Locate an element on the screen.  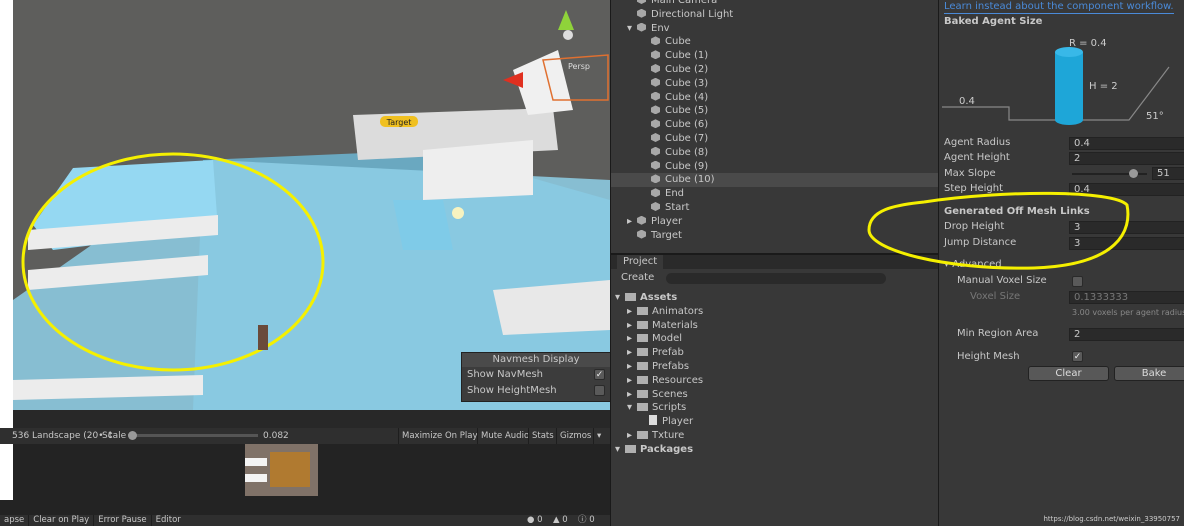
height-mesh-checkbox: ✓ is located at coordinates (1077, 356).